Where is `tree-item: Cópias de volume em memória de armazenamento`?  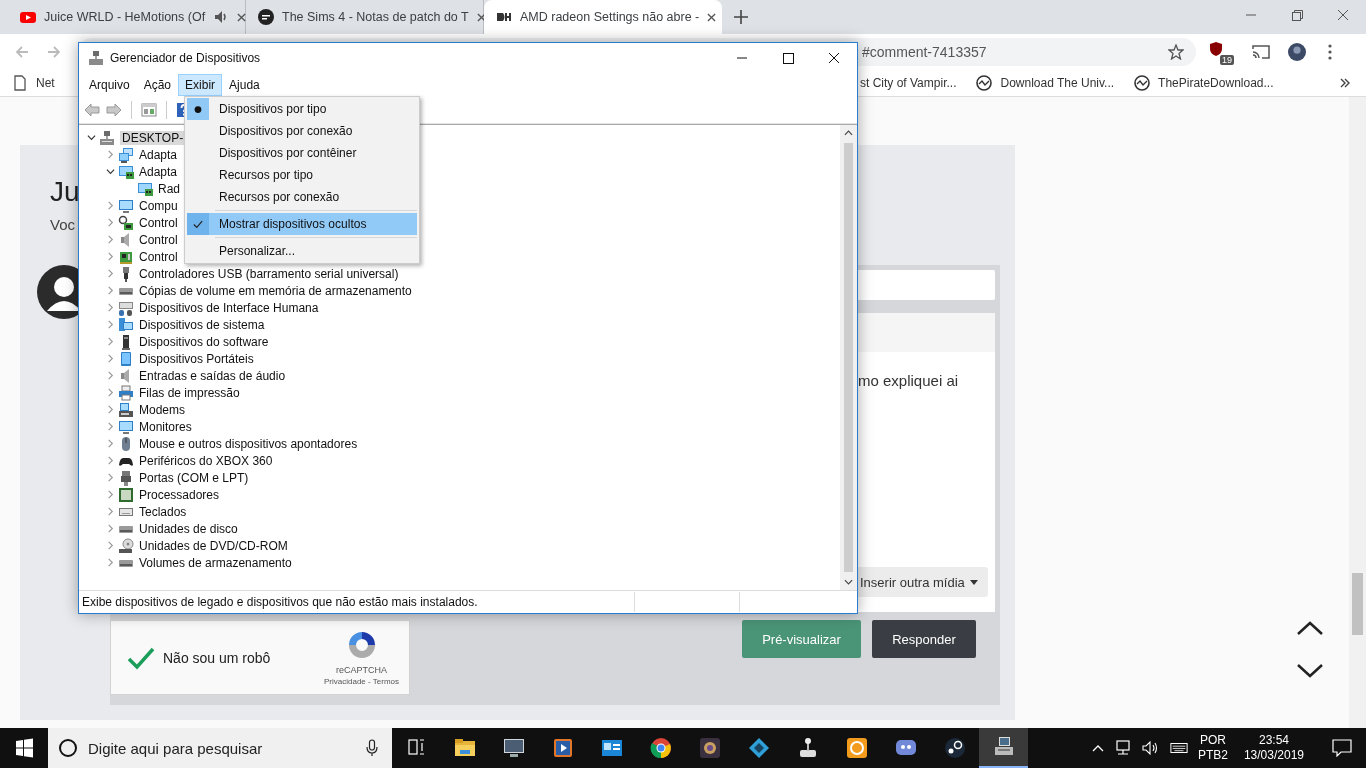 tree-item: Cópias de volume em memória de armazenamento is located at coordinates (275, 290).